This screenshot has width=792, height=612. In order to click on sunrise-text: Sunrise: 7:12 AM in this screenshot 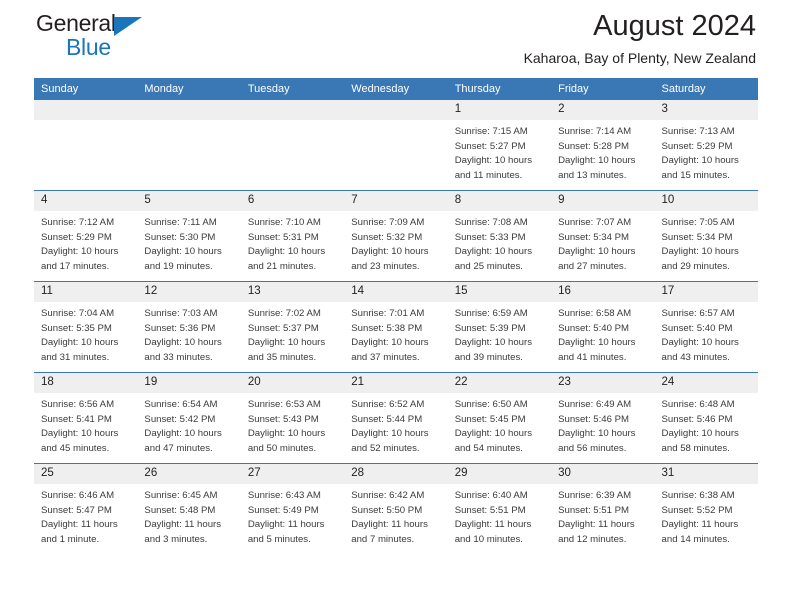, I will do `click(78, 222)`.